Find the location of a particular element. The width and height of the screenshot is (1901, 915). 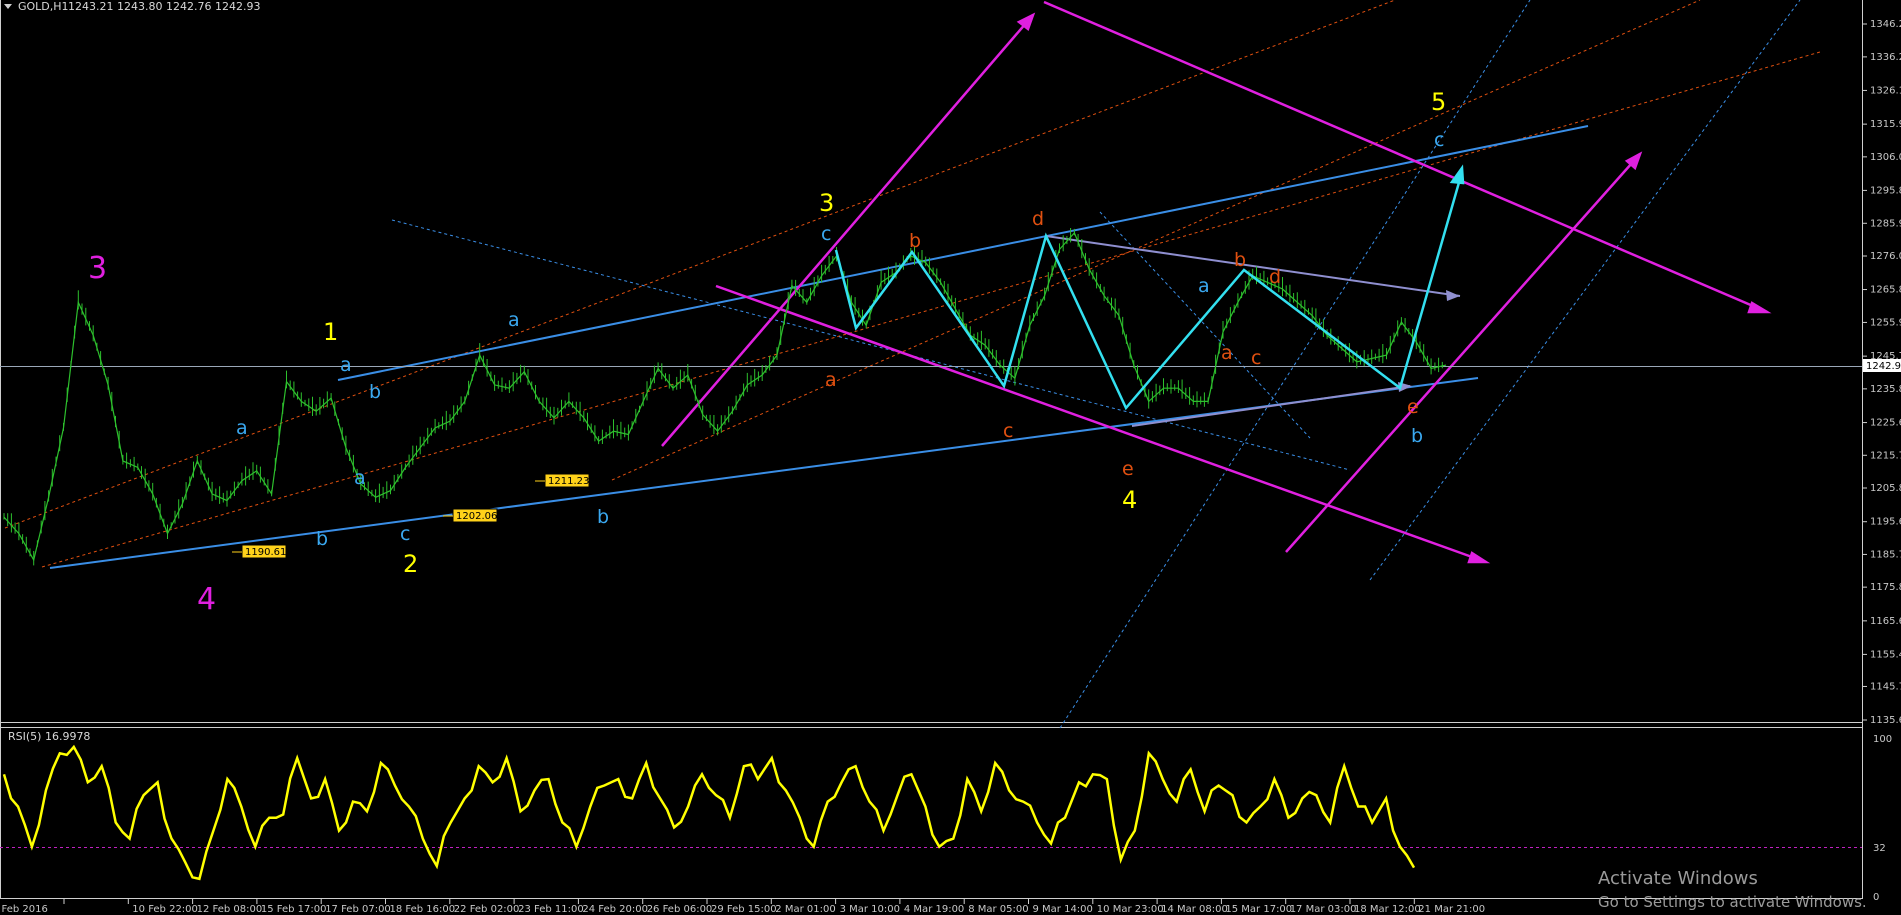

price-tick-label: 1185.70 is located at coordinates (1885, 554).